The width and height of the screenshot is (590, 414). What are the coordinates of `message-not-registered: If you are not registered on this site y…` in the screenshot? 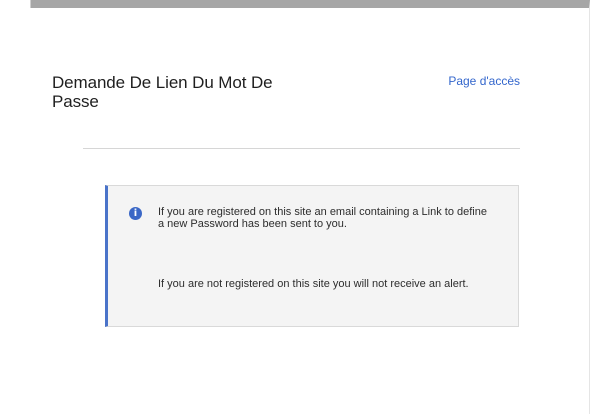 It's located at (313, 284).